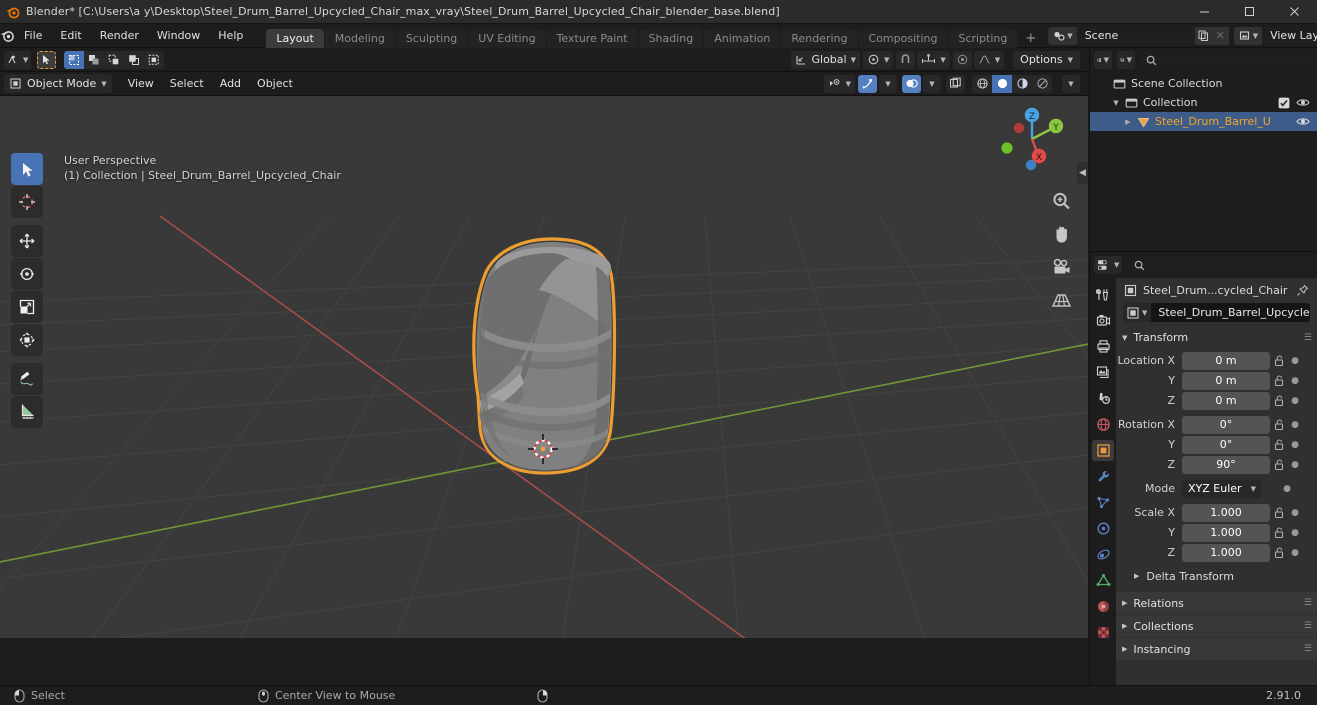  I want to click on object-datablock-icon: ▼, so click(1137, 312).